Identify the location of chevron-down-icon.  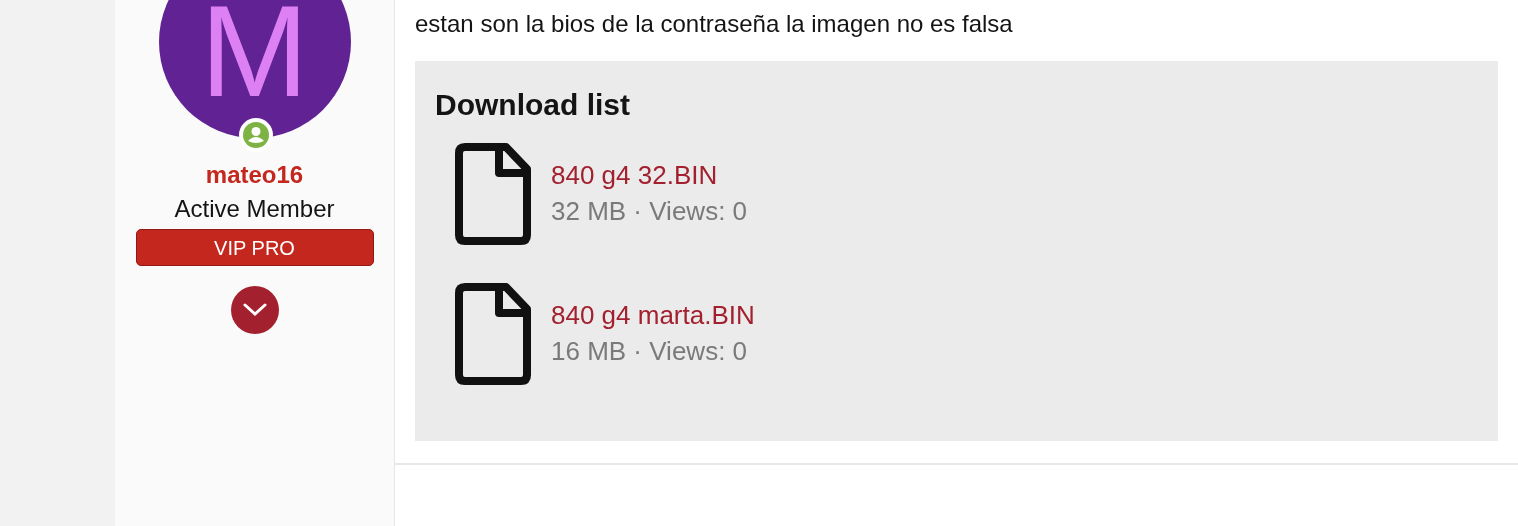
(254, 310).